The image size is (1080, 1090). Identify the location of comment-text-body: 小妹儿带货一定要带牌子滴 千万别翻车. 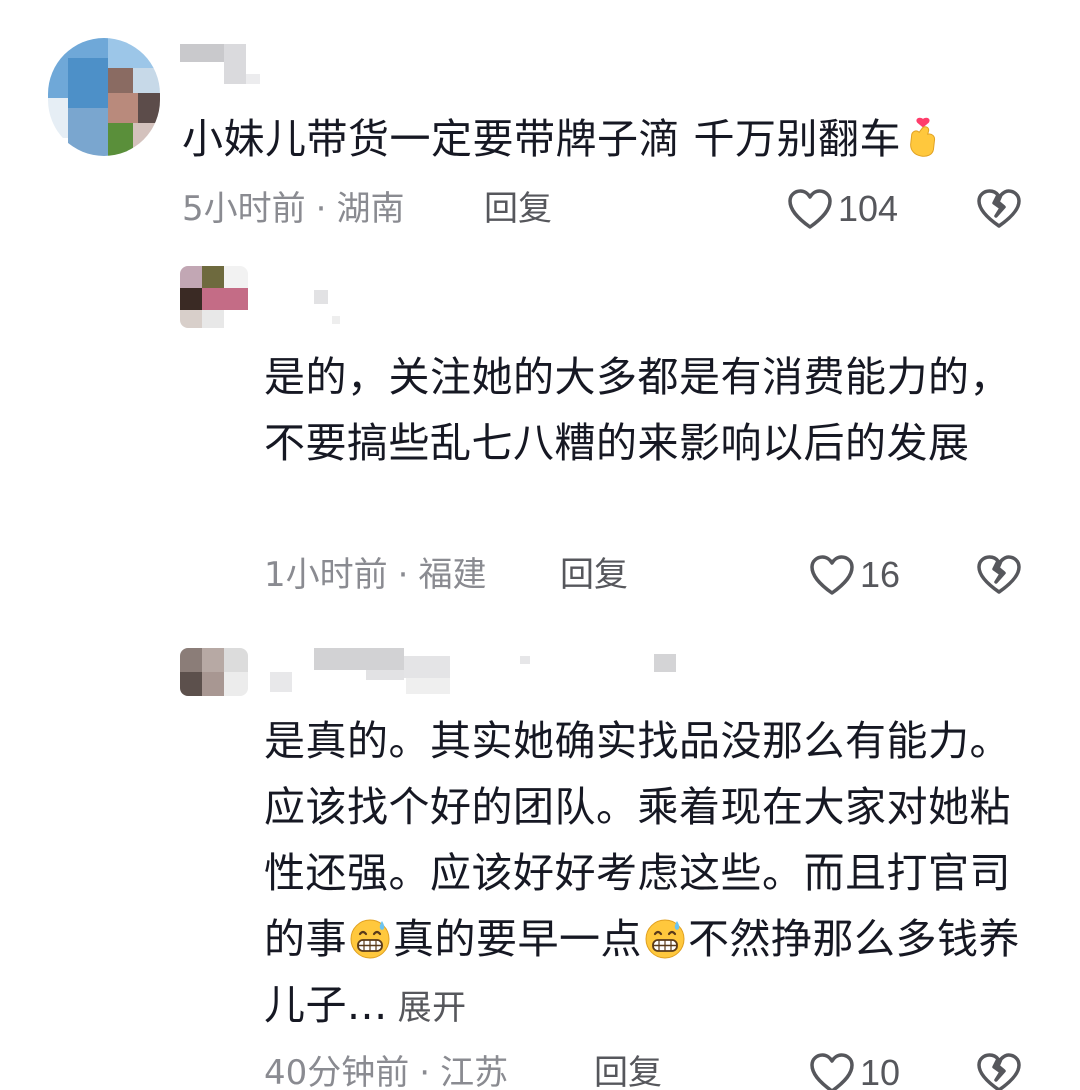
(542, 139).